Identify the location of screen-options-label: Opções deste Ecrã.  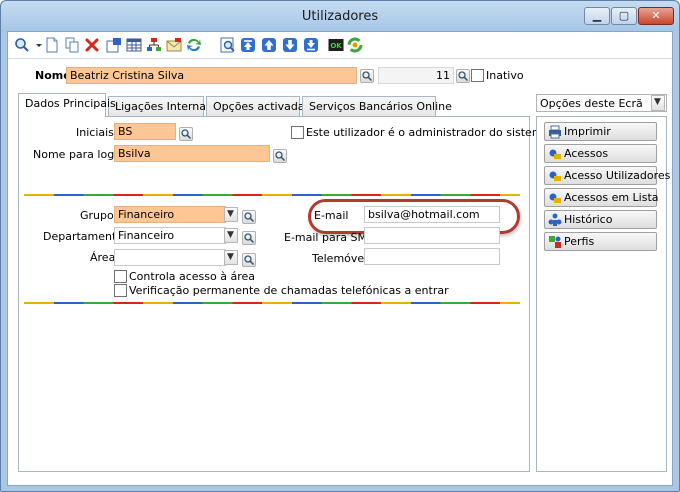
(591, 103).